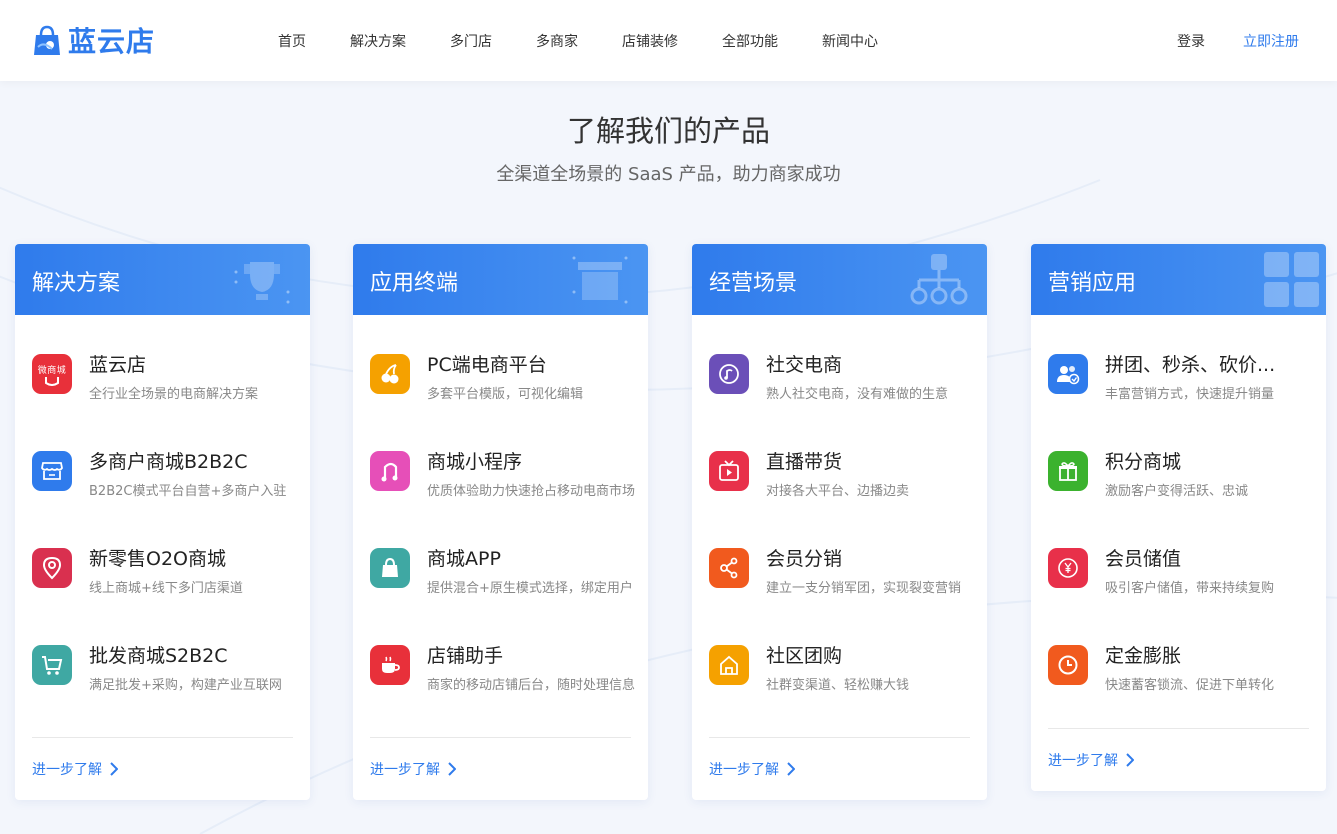 The height and width of the screenshot is (834, 1337). I want to click on list-item: 积分商城 激励客户变得活跃、忠诚, so click(1183, 481).